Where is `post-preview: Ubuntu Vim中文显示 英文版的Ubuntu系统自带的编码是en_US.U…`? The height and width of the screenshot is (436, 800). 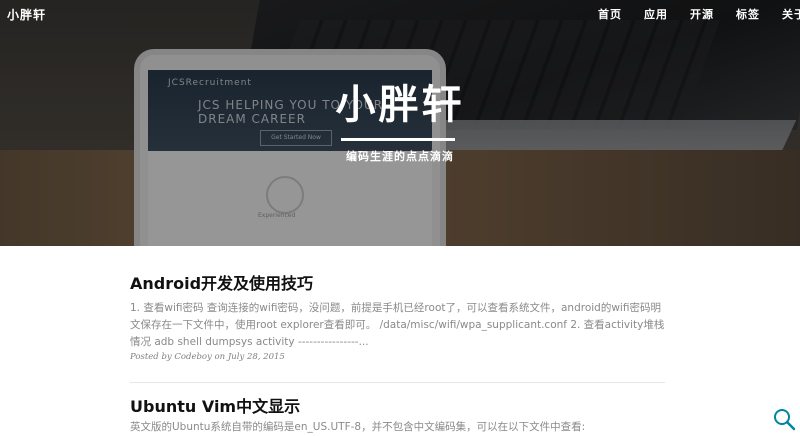 post-preview: Ubuntu Vim中文显示 英文版的Ubuntu系统自带的编码是en_US.U… is located at coordinates (397, 409).